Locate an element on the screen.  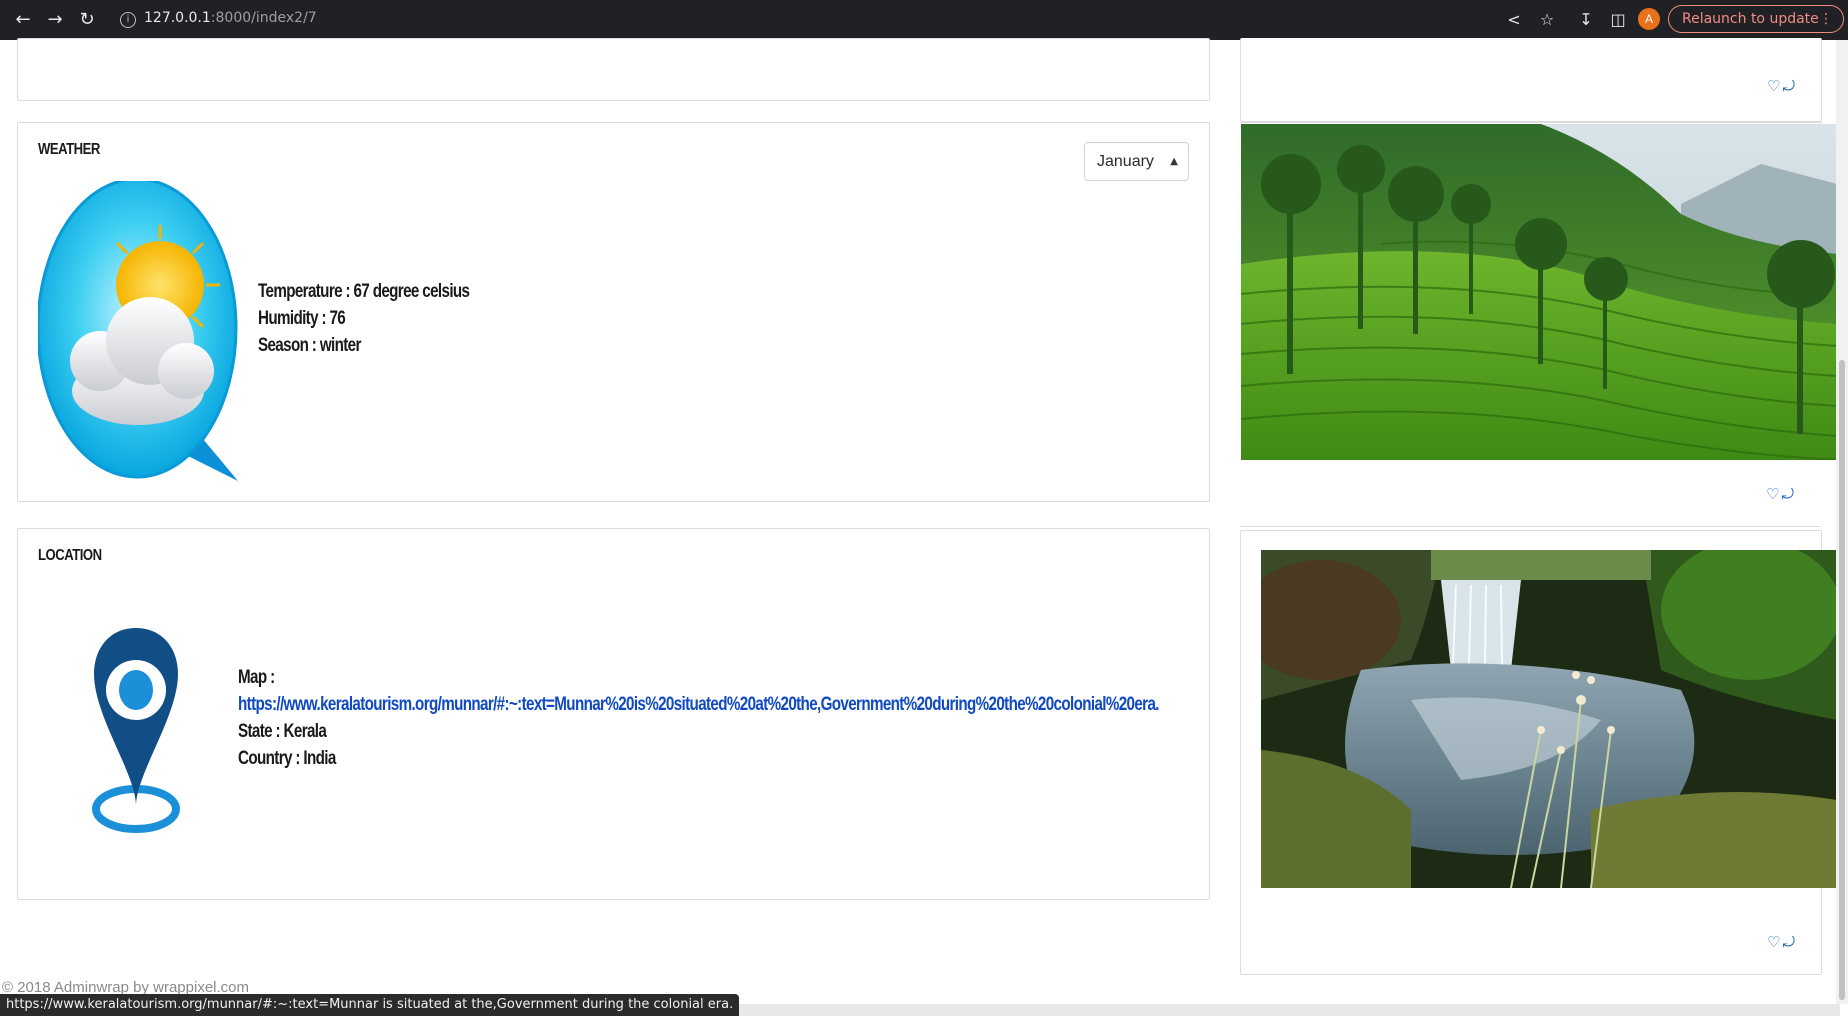
vertical-scrollbar is located at coordinates (1842, 522).